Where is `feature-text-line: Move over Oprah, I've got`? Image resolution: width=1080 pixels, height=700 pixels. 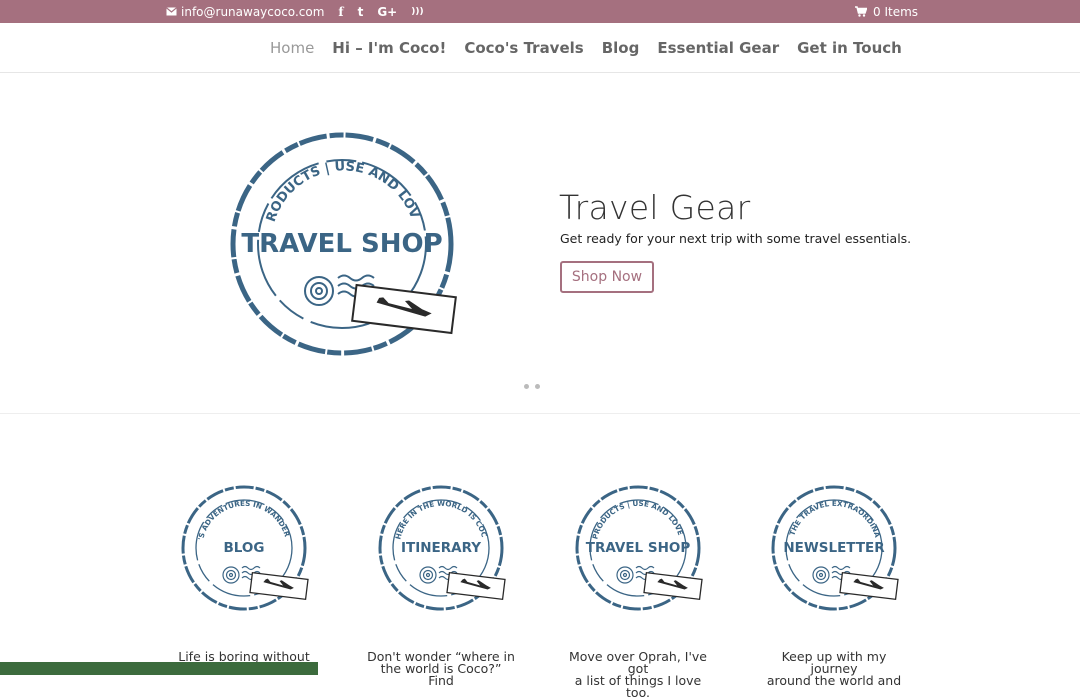 feature-text-line: Move over Oprah, I've got is located at coordinates (638, 662).